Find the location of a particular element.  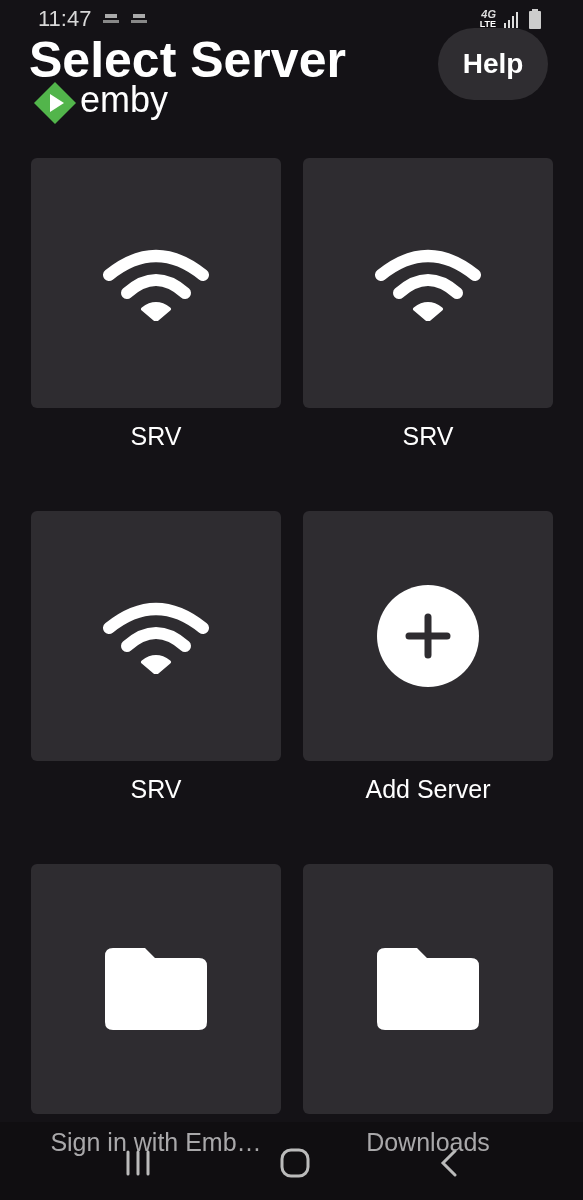

status-time: 11:47 is located at coordinates (65, 19).